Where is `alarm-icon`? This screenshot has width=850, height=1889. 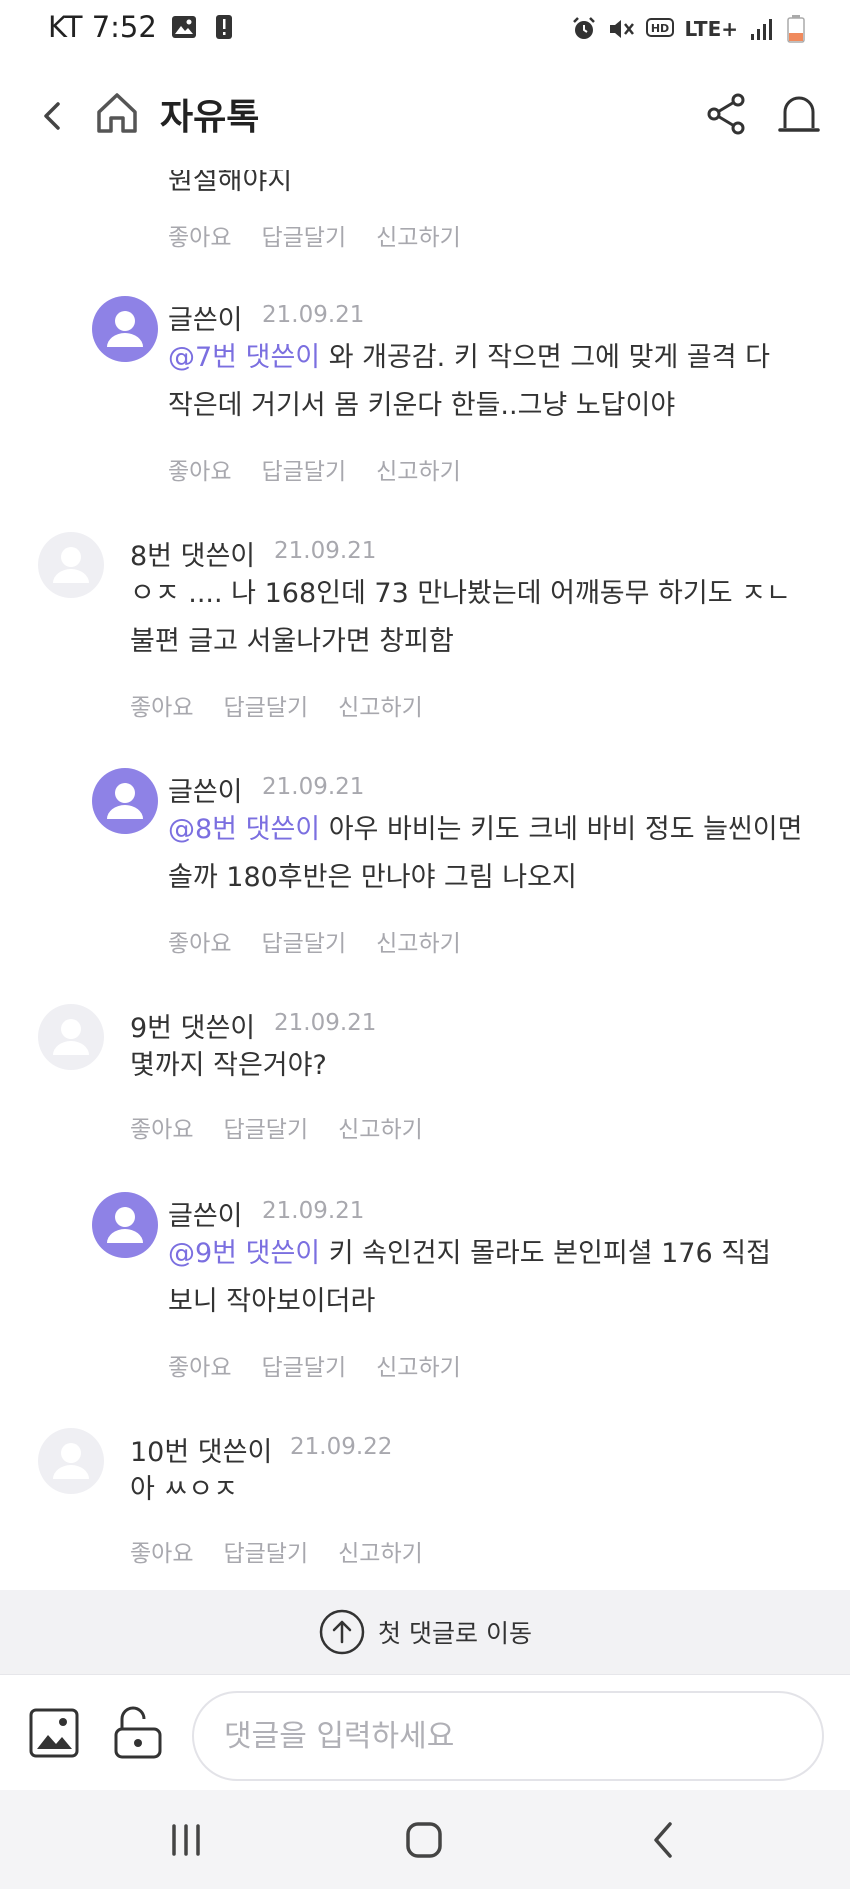
alarm-icon is located at coordinates (583, 28).